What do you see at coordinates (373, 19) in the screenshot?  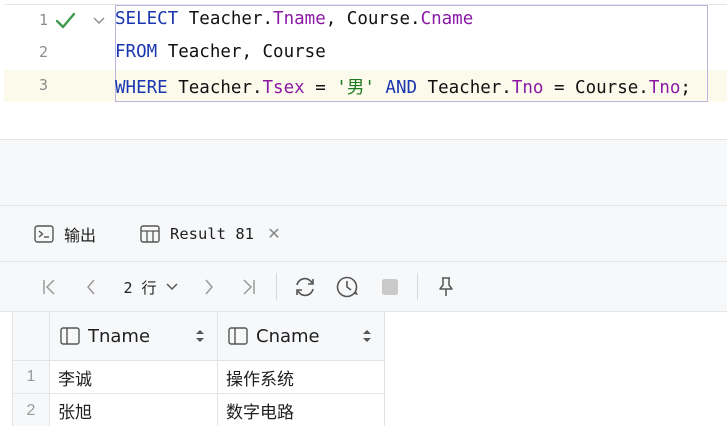 I see `code-token: , Course.` at bounding box center [373, 19].